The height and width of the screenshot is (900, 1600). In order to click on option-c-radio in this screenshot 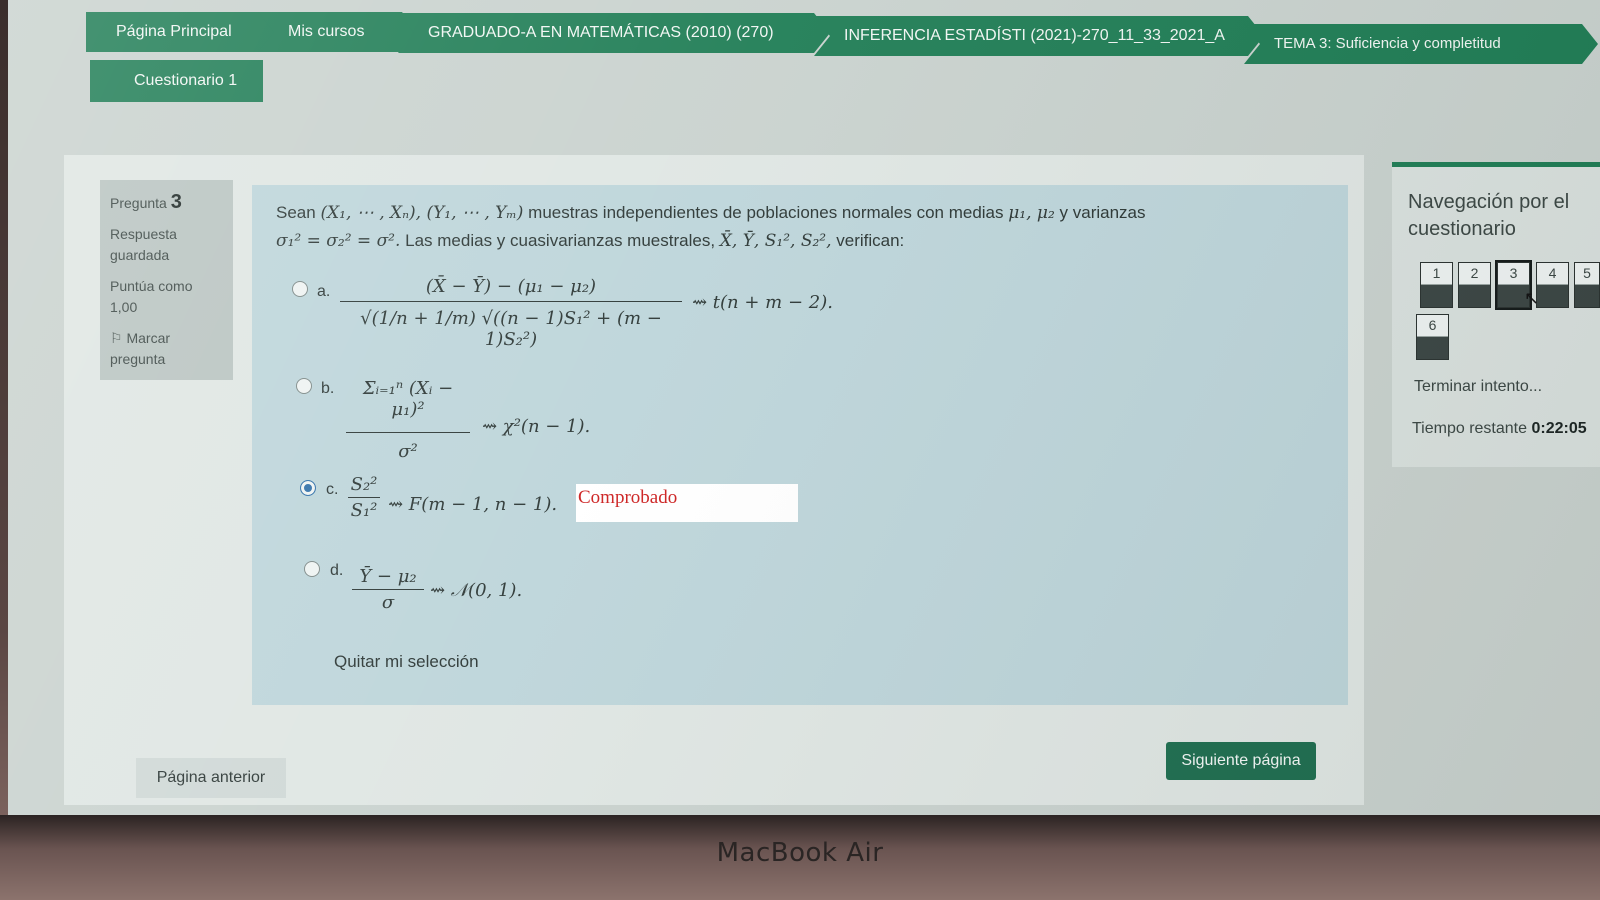, I will do `click(308, 488)`.